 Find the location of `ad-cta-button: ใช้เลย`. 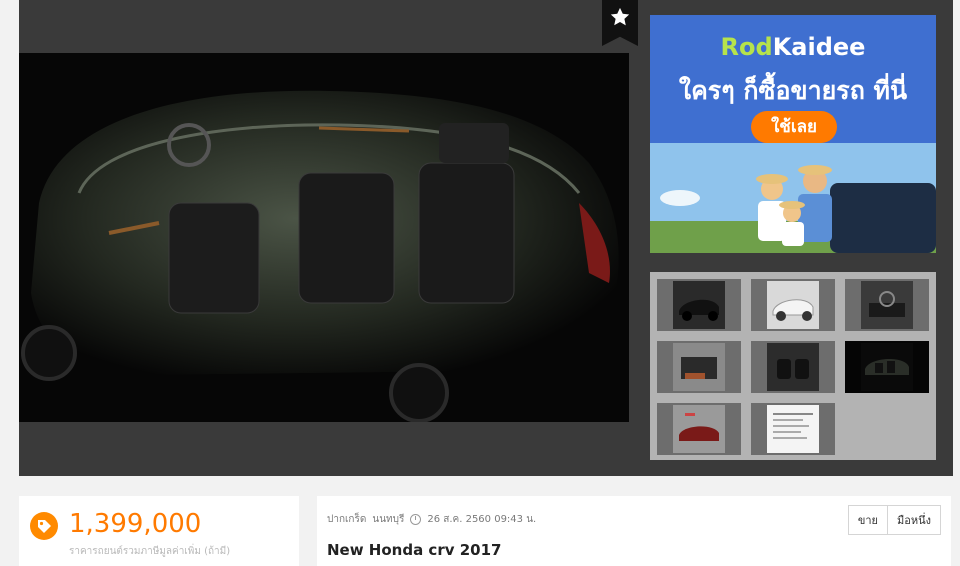

ad-cta-button: ใช้เลย is located at coordinates (794, 127).